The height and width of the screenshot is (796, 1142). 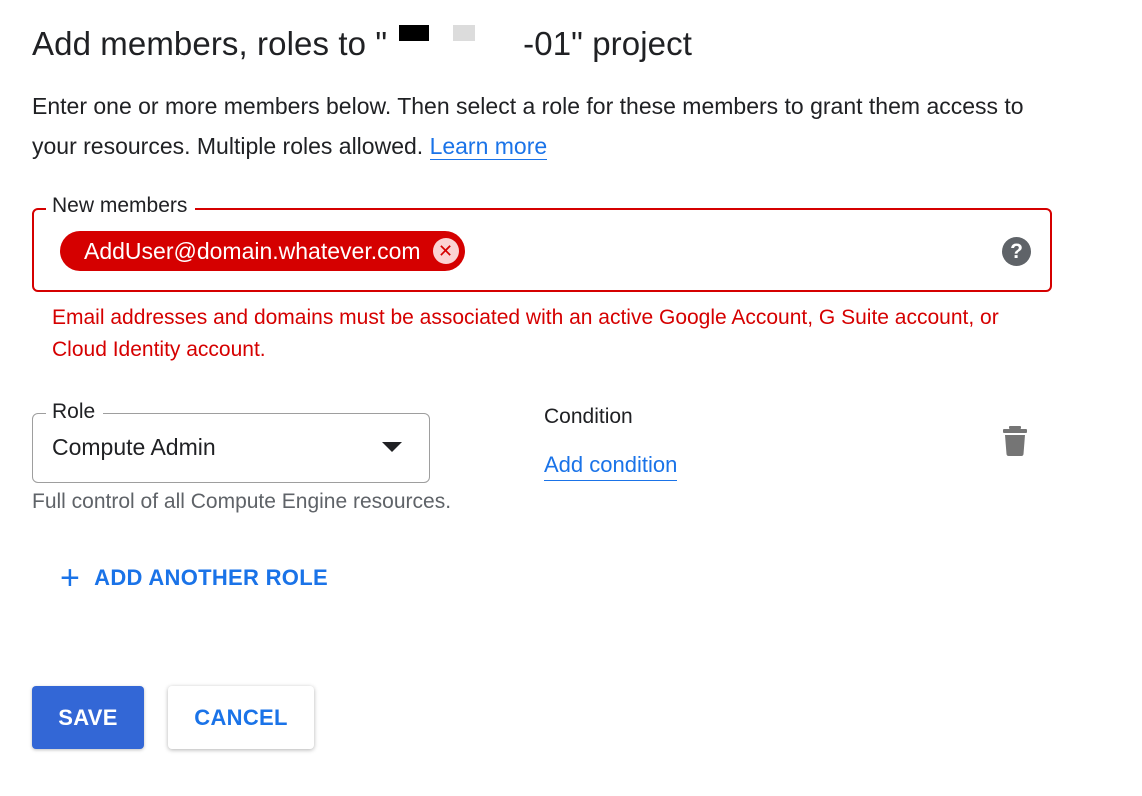 What do you see at coordinates (588, 416) in the screenshot?
I see `condition-label: Condition` at bounding box center [588, 416].